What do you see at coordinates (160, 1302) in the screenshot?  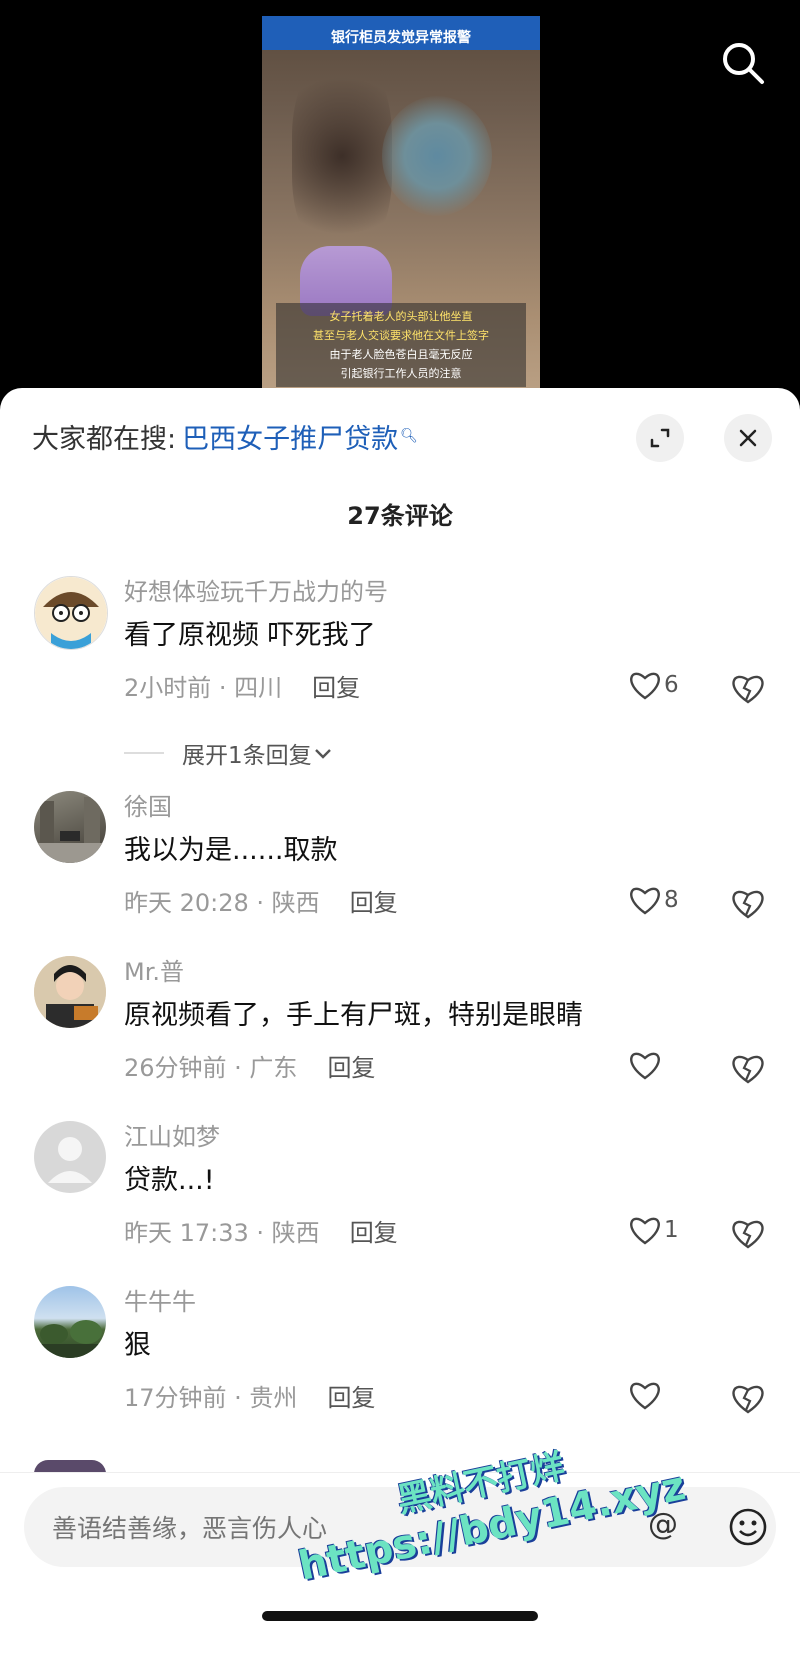 I see `comment-author: 牛牛牛` at bounding box center [160, 1302].